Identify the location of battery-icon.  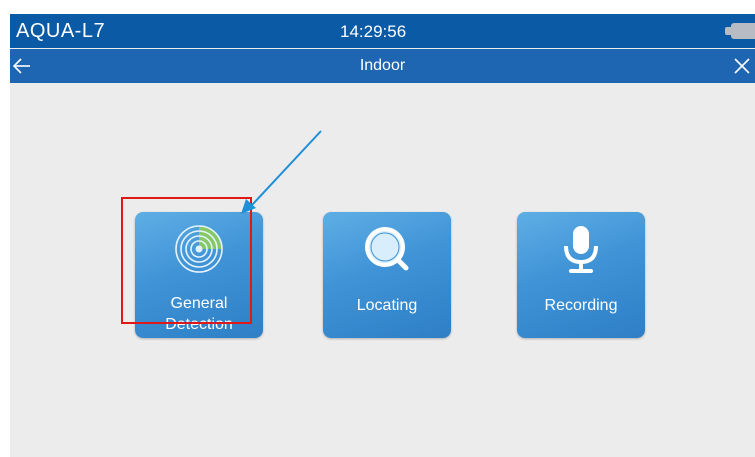
(740, 31).